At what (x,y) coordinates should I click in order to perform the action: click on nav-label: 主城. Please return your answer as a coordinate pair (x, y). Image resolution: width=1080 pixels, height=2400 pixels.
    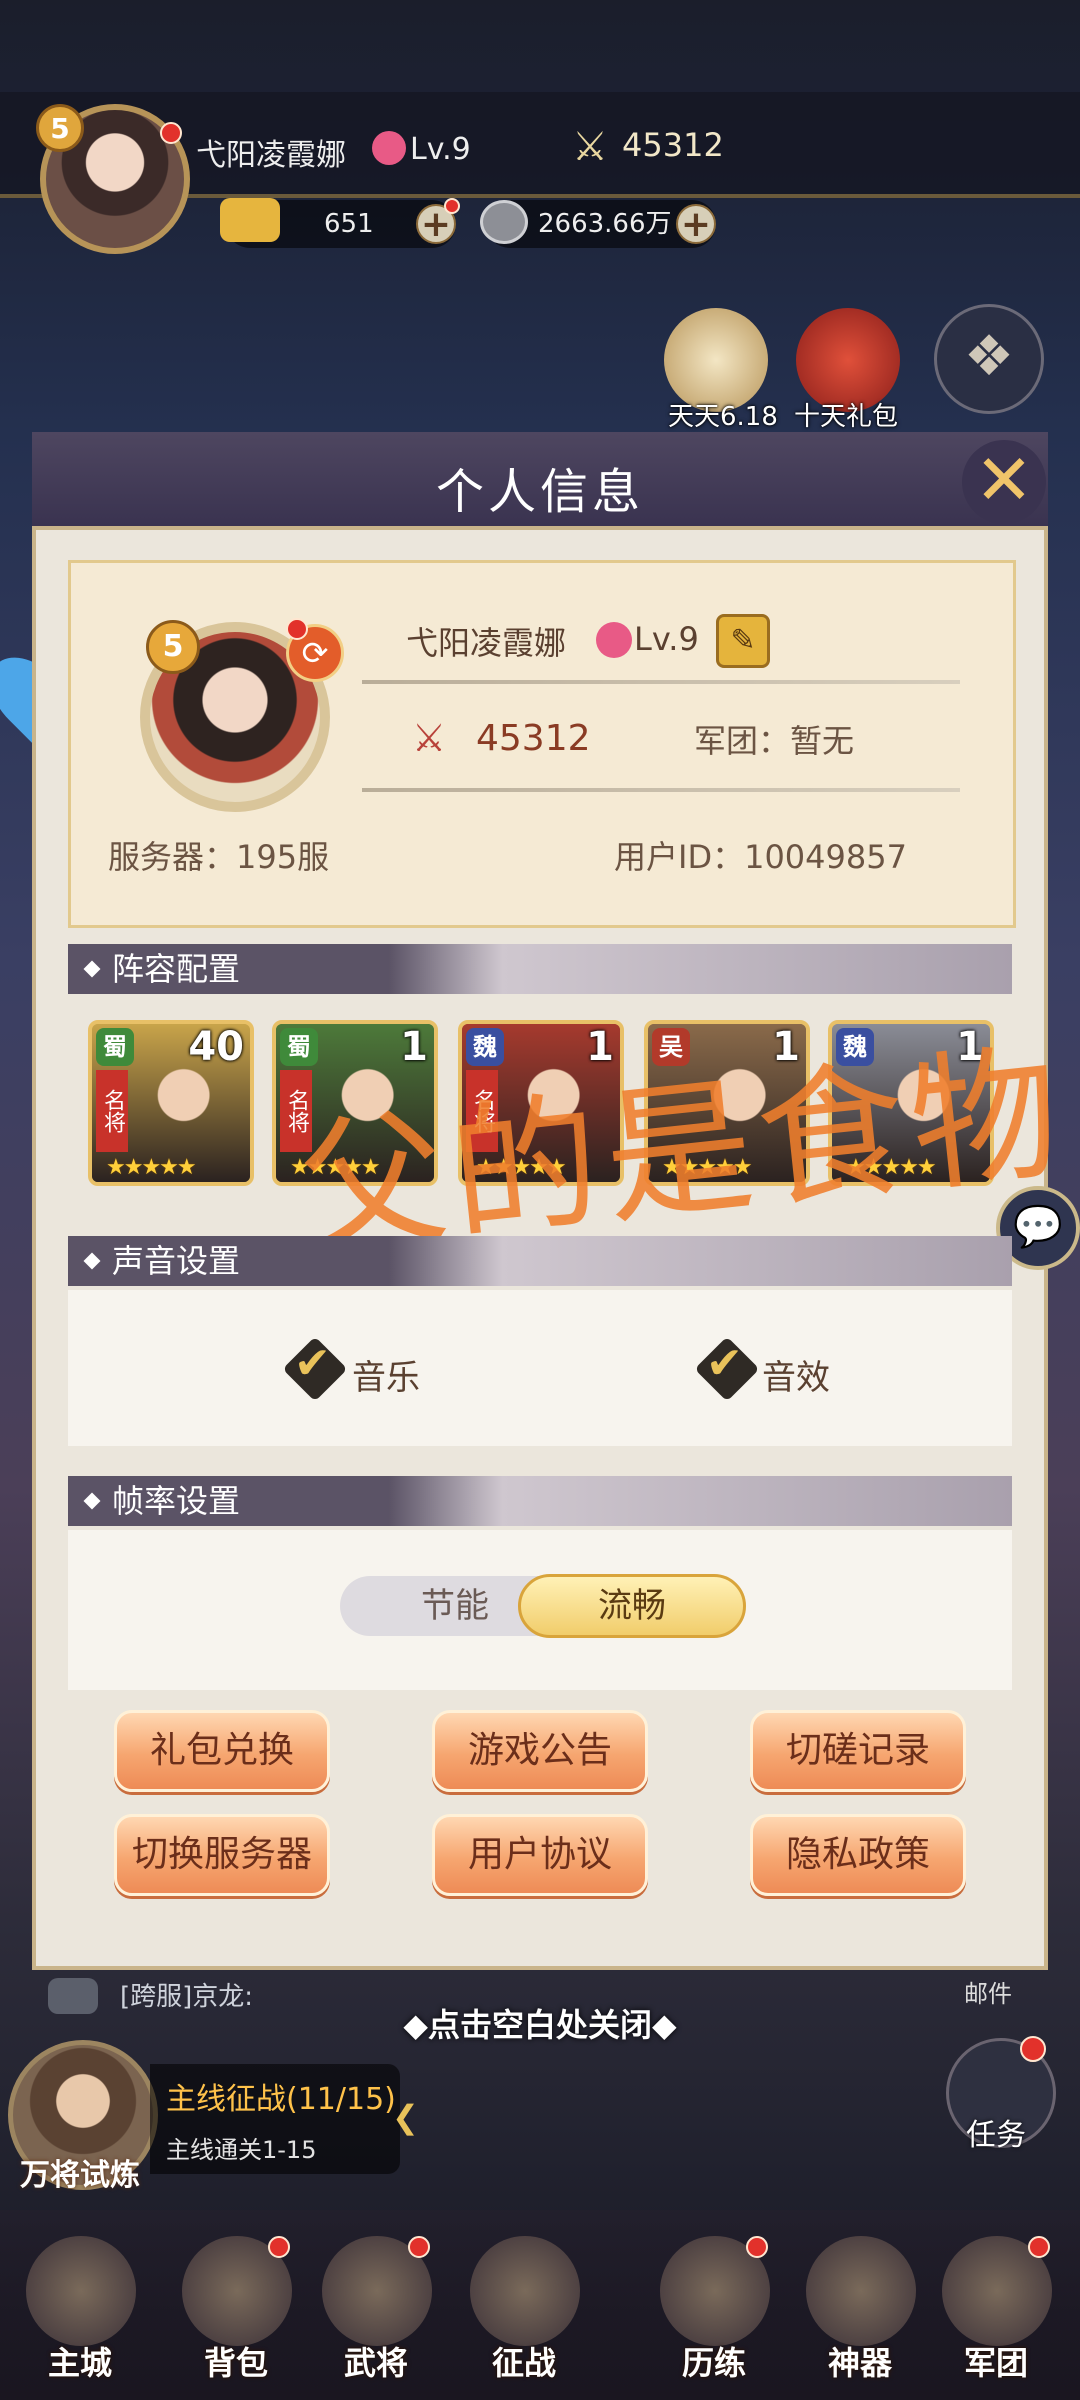
    Looking at the image, I should click on (80, 2361).